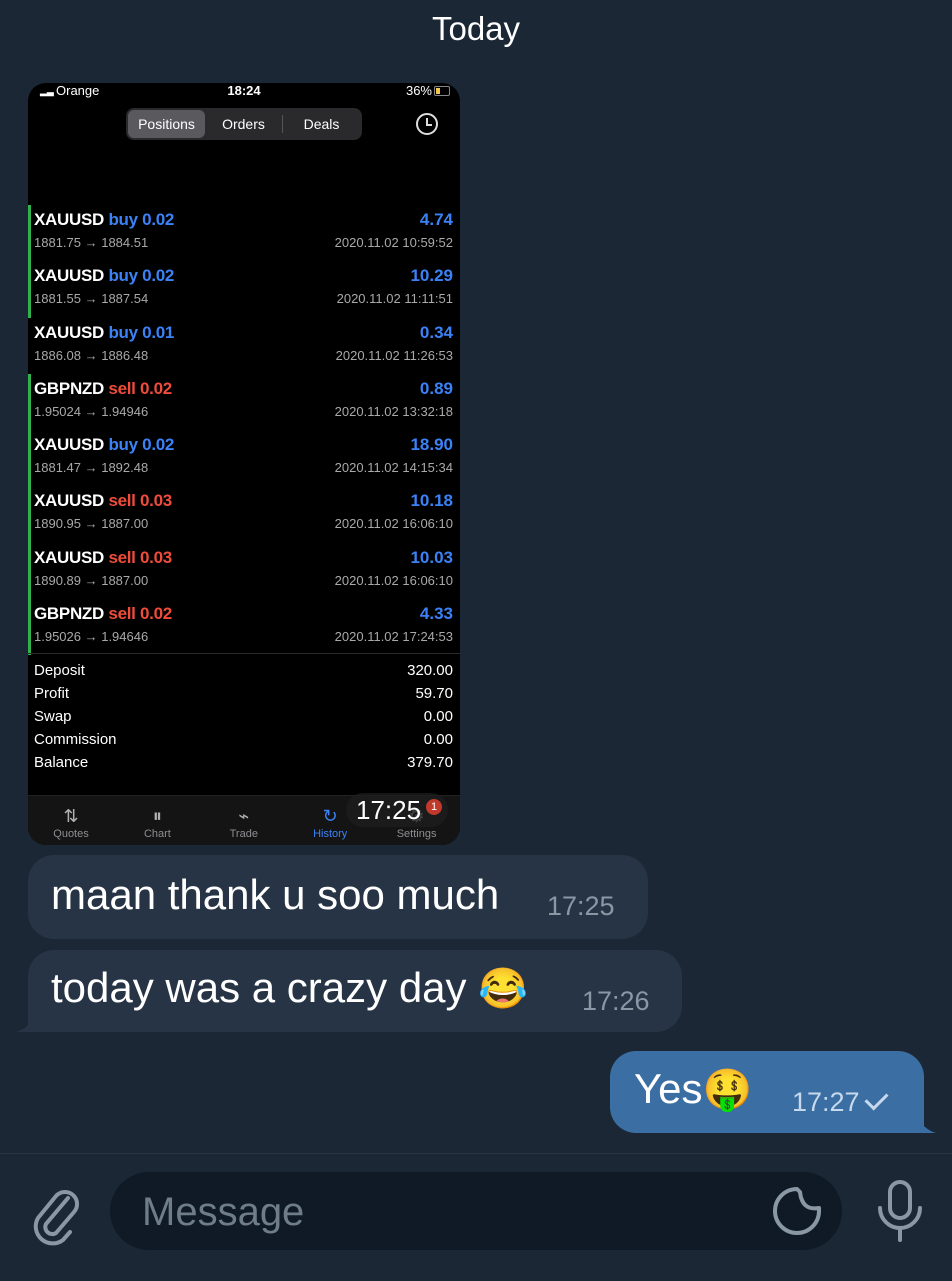 Image resolution: width=952 pixels, height=1281 pixels. I want to click on trade-date: 2020.11.02 11:11:51, so click(394, 299).